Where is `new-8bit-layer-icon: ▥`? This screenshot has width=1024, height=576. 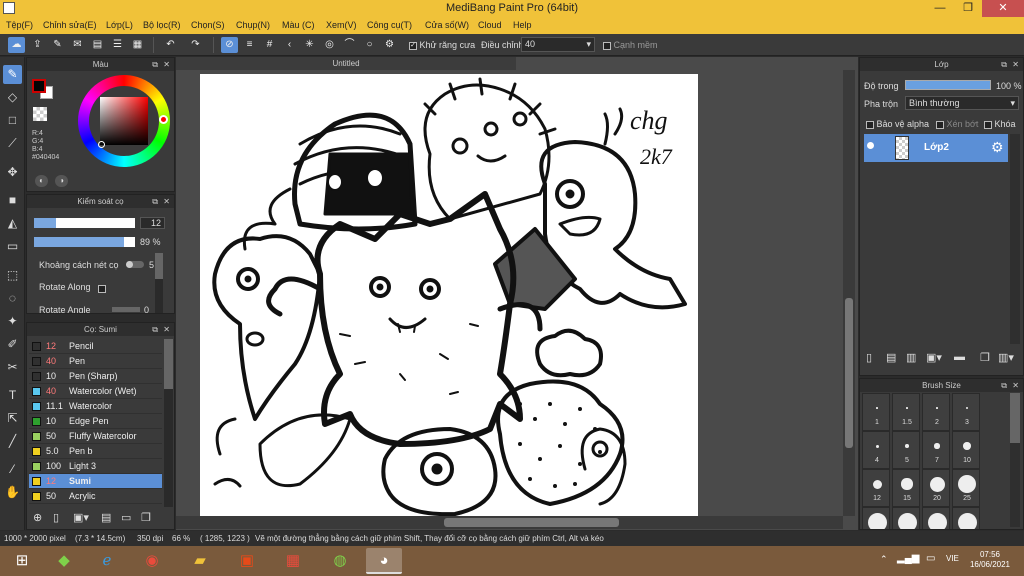 new-8bit-layer-icon: ▥ is located at coordinates (911, 357).